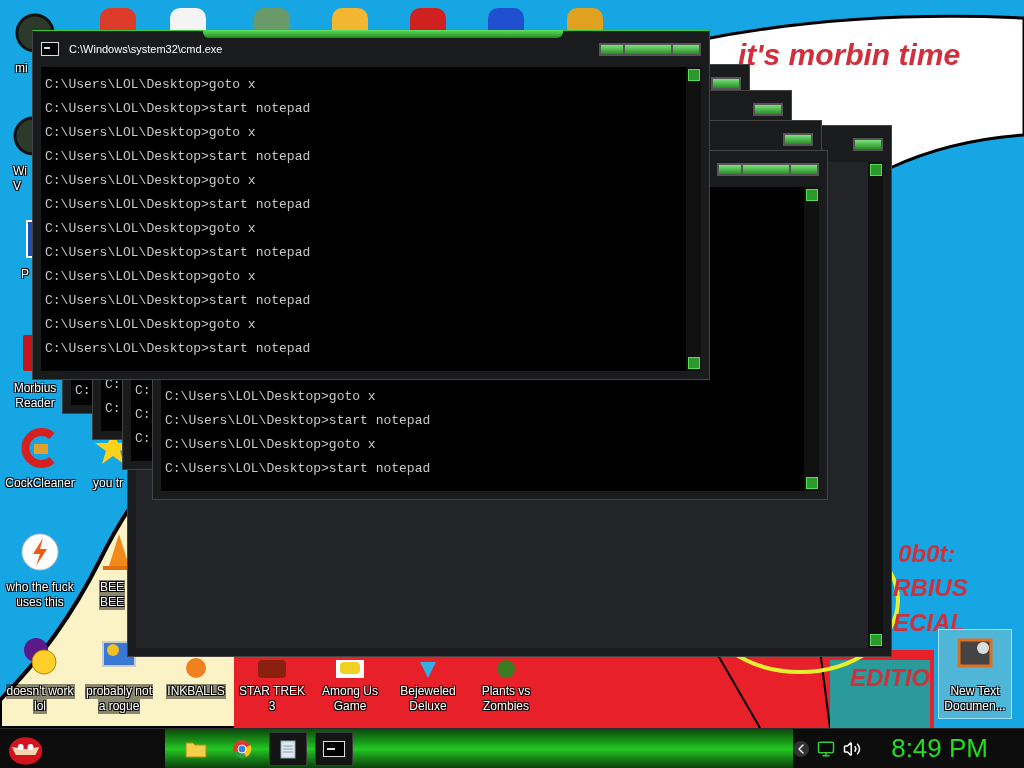 This screenshot has height=768, width=1024. I want to click on notepad-icon, so click(288, 748).